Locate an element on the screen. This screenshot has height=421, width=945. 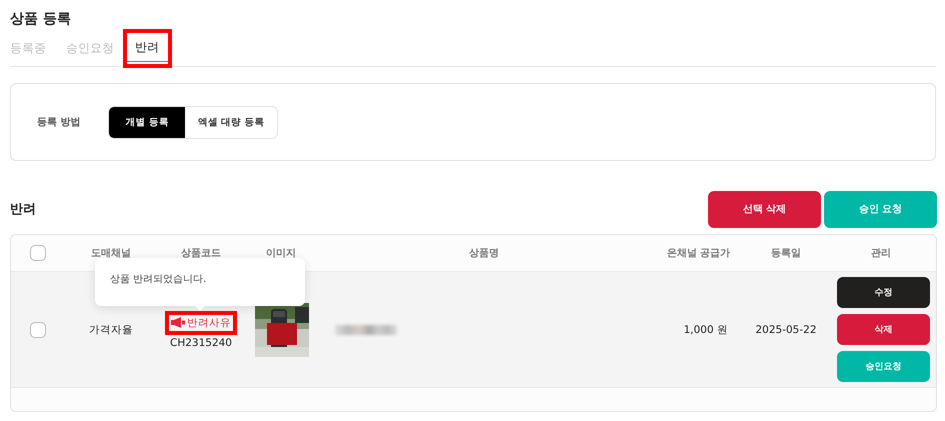
column-header: 도매채널 is located at coordinates (111, 253).